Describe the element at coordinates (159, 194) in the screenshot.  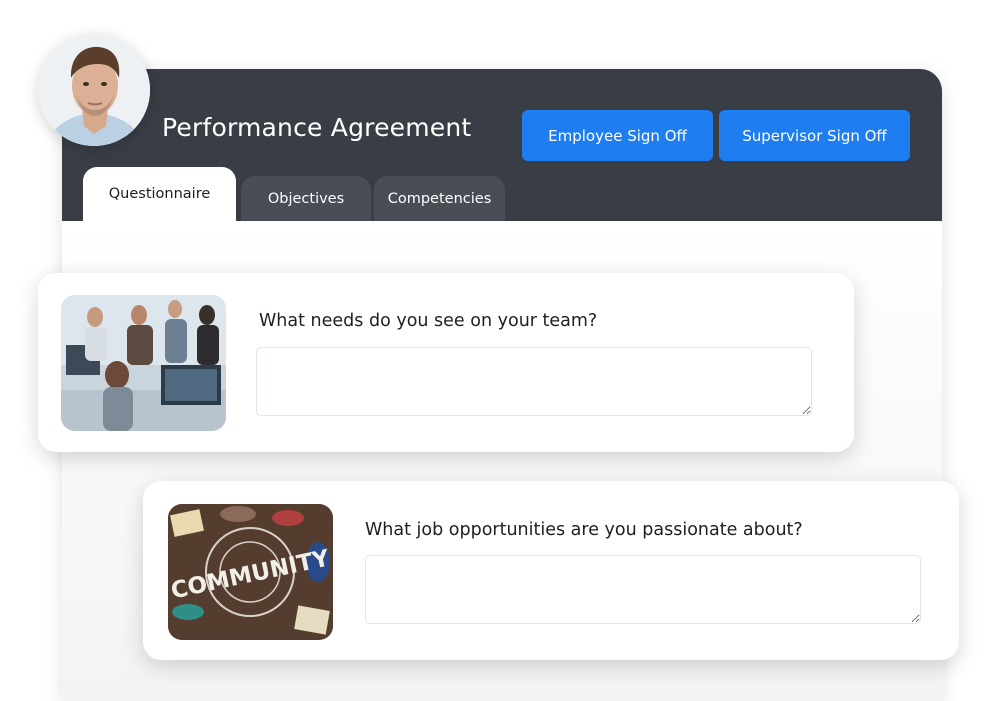
I see `tab-questionnaire: Questionnaire` at that location.